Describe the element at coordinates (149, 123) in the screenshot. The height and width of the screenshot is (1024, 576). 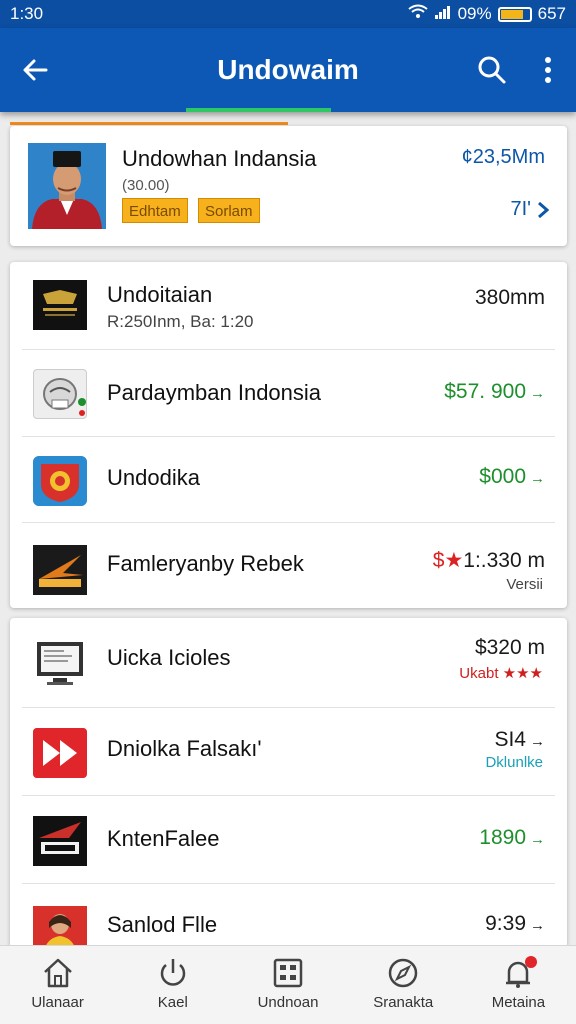
I see `progress-accent-line` at that location.